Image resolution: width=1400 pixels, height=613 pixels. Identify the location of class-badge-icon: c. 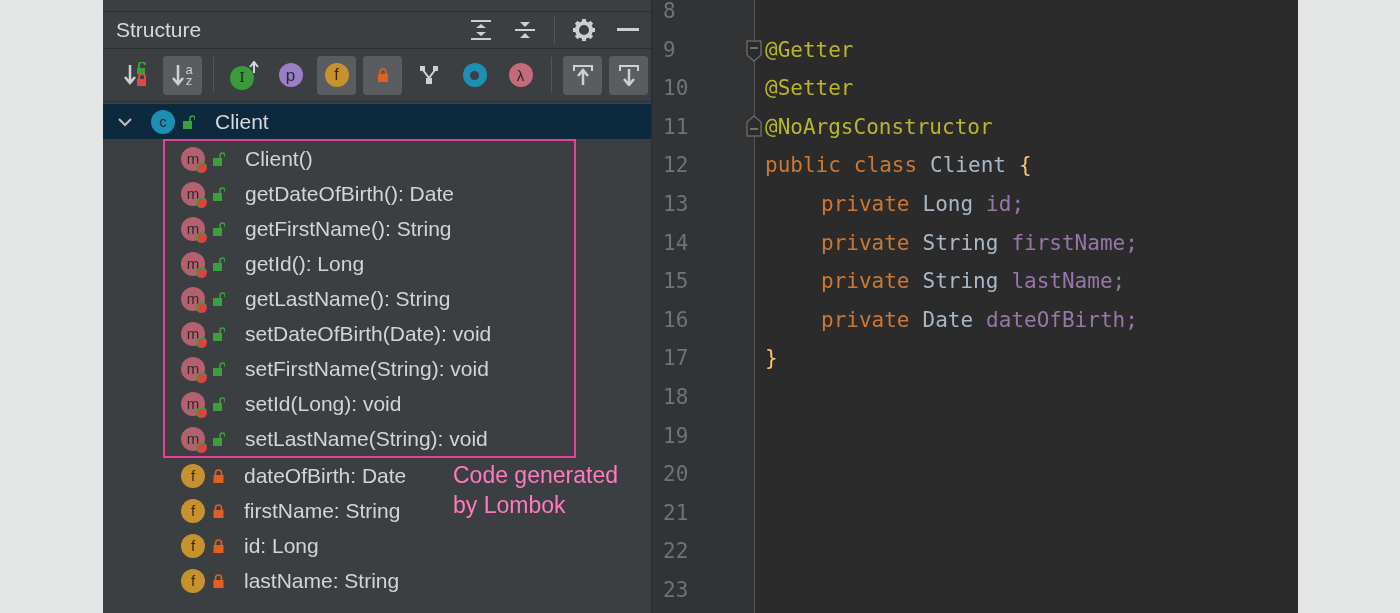
(163, 121).